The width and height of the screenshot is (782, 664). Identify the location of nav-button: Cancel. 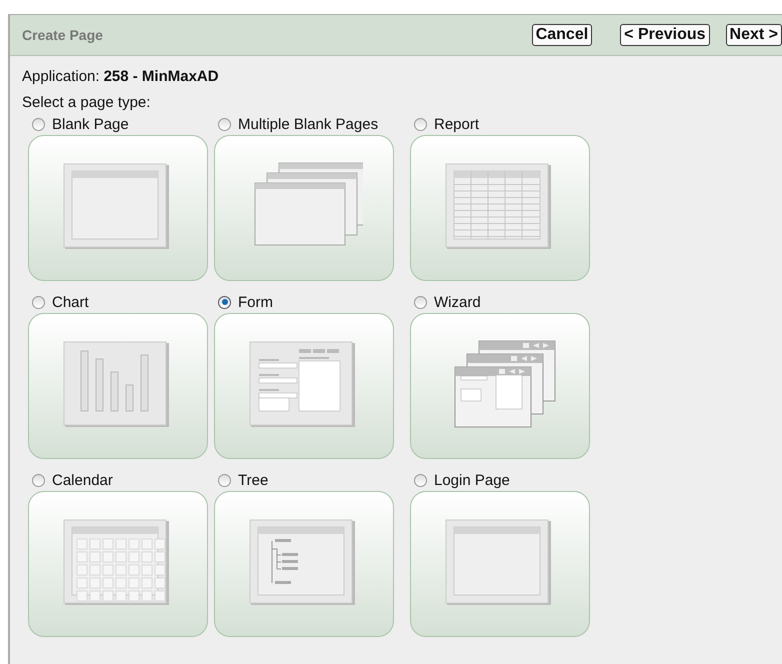
(562, 35).